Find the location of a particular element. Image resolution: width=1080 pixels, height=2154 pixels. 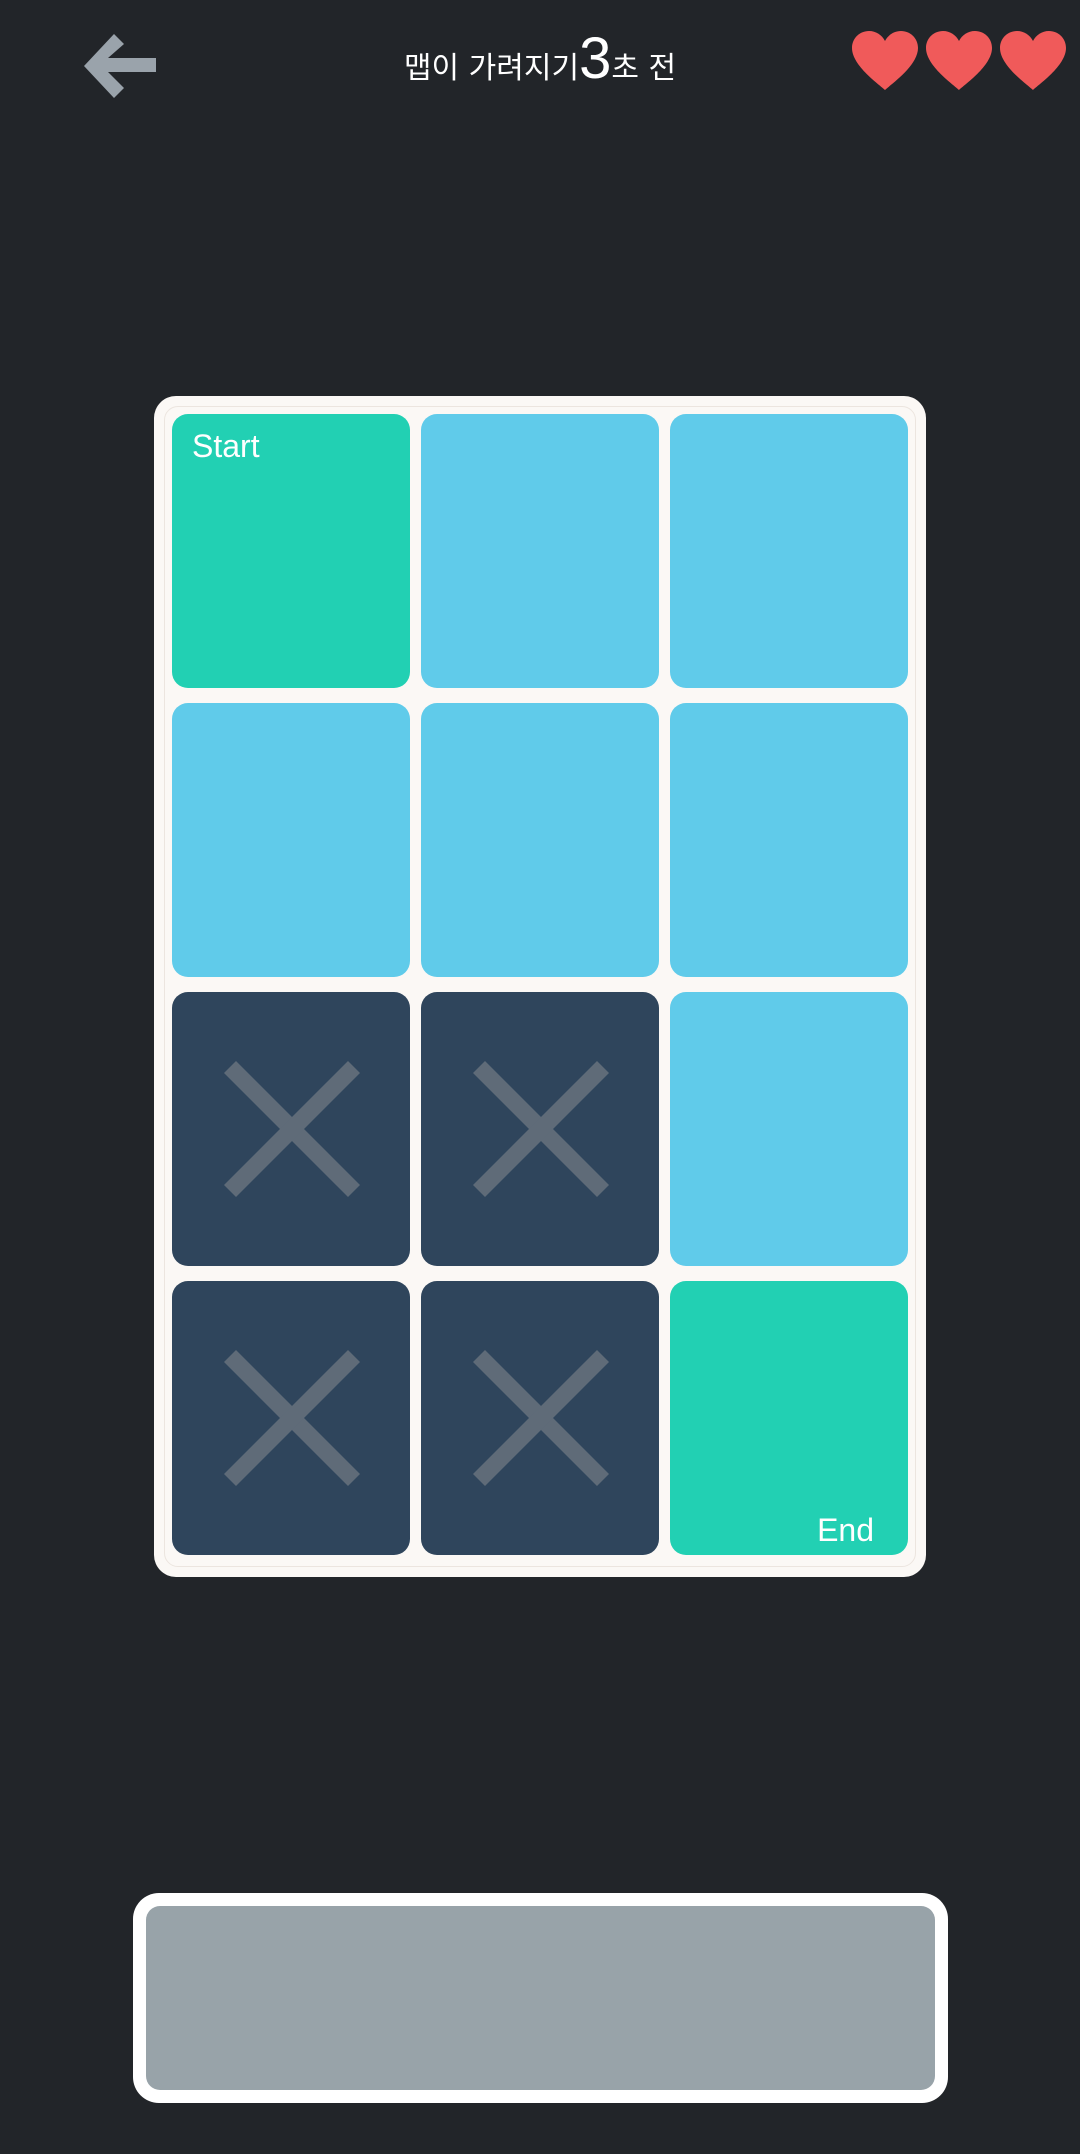

title-prefix: 맵이 가려지기 is located at coordinates (491, 68).